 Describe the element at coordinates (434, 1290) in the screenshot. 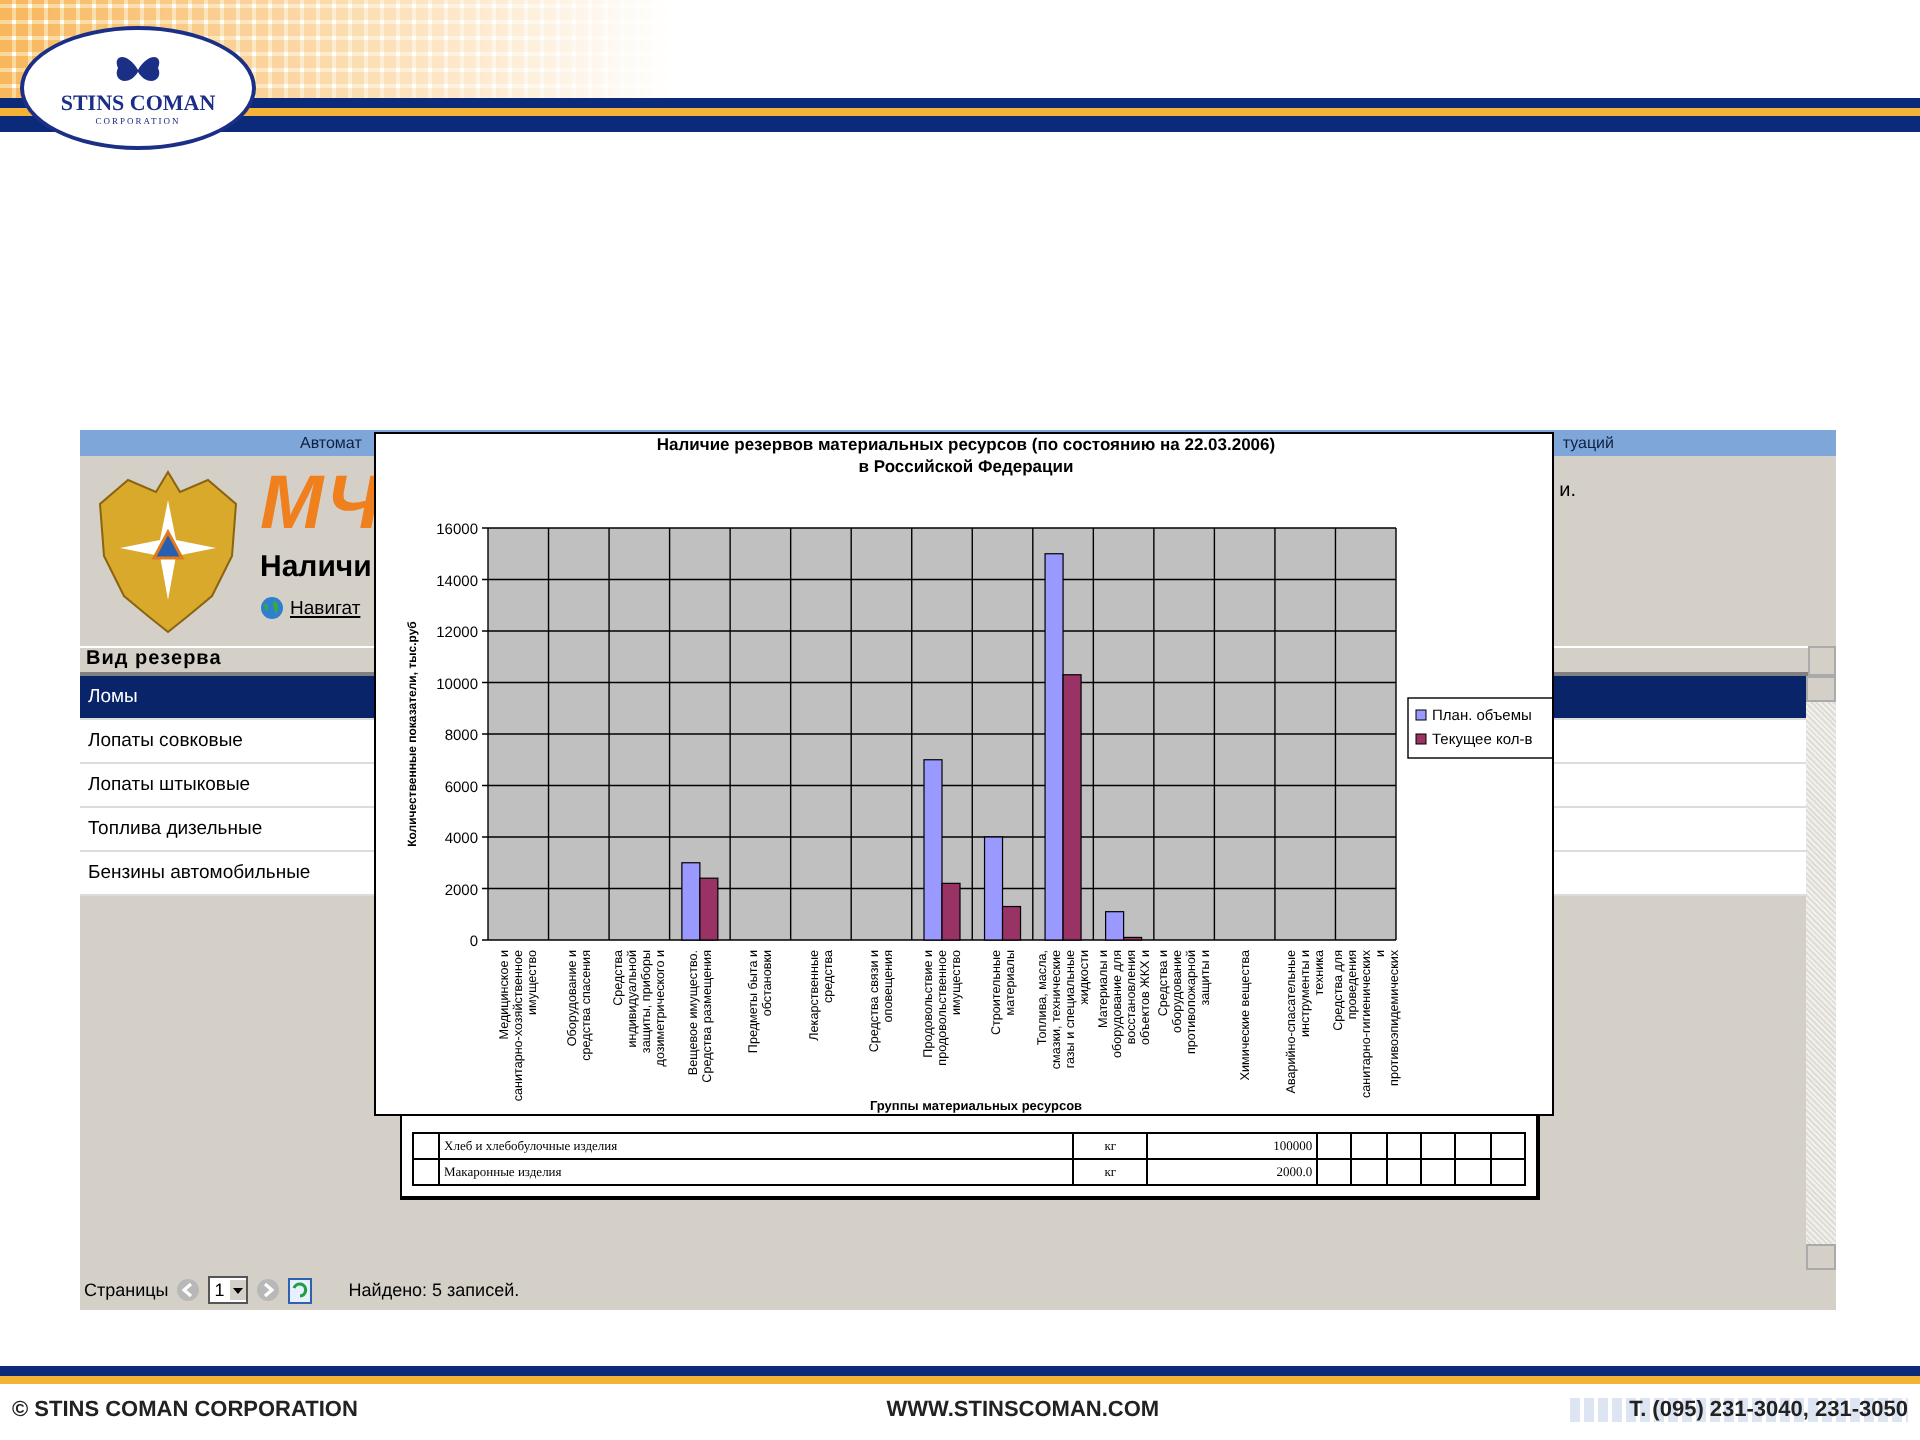

I see `records-count: Найдено: 5 записей.` at that location.